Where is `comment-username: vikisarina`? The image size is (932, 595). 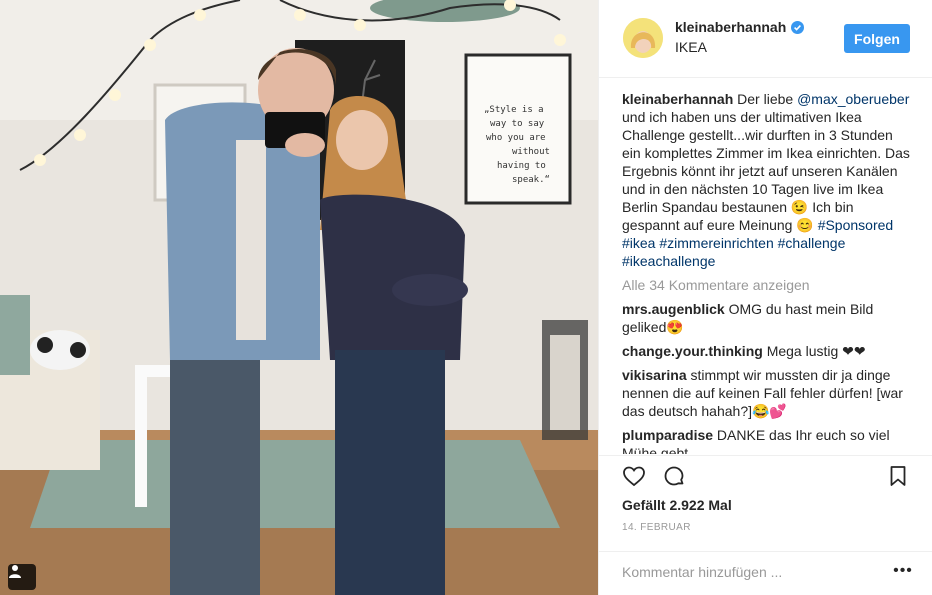 comment-username: vikisarina is located at coordinates (654, 375).